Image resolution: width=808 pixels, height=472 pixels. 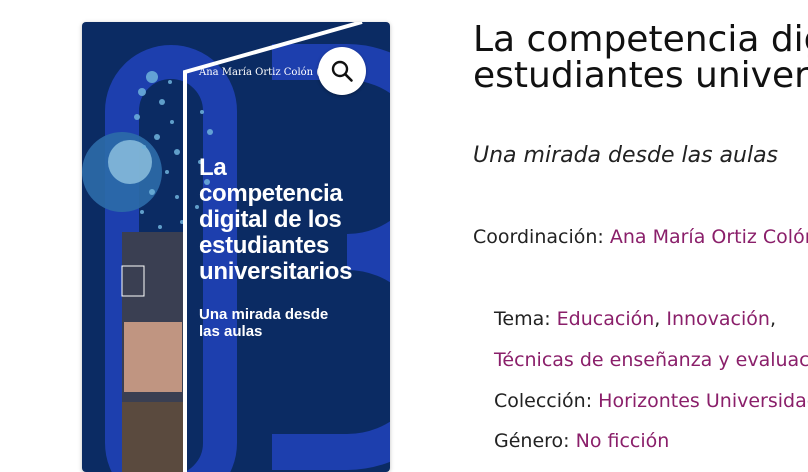 What do you see at coordinates (640, 41) in the screenshot?
I see `book-title-line-1: La competencia digital de los` at bounding box center [640, 41].